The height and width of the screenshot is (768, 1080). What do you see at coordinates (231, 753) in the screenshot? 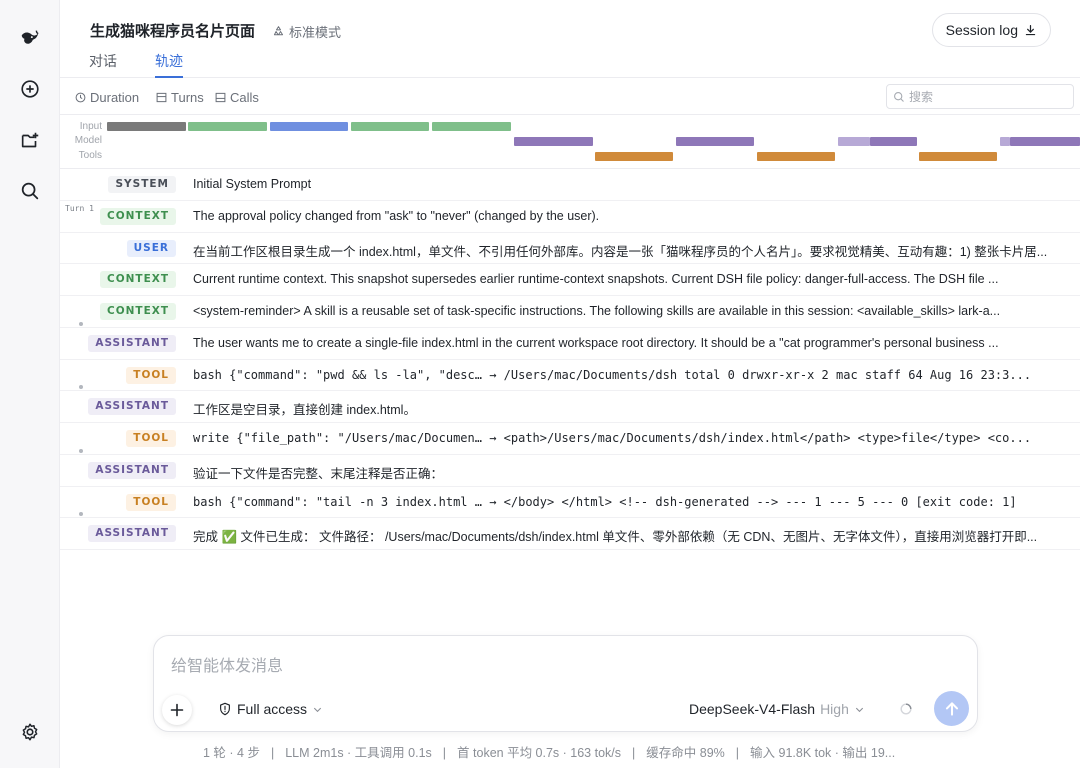
I see `status-turns: 1 轮 · 4 步` at bounding box center [231, 753].